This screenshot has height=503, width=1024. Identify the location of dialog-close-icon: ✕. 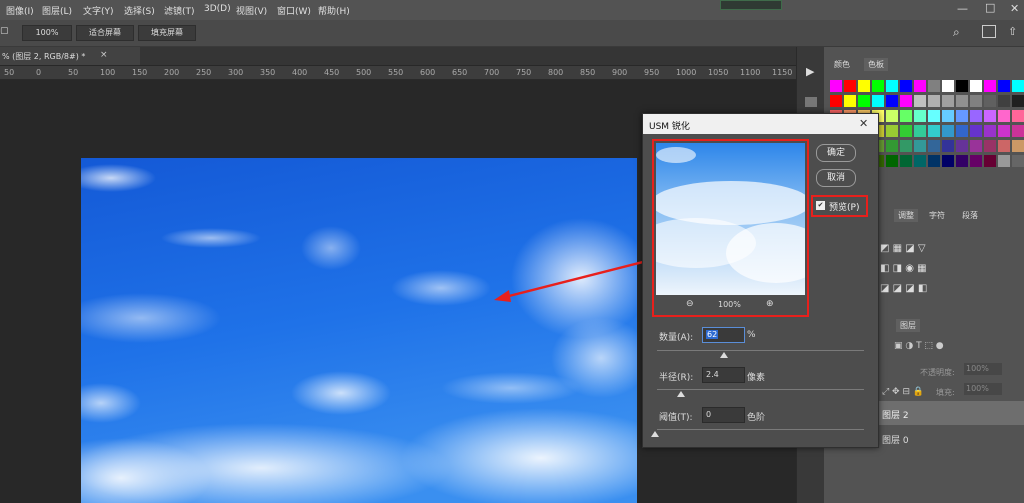
(863, 123).